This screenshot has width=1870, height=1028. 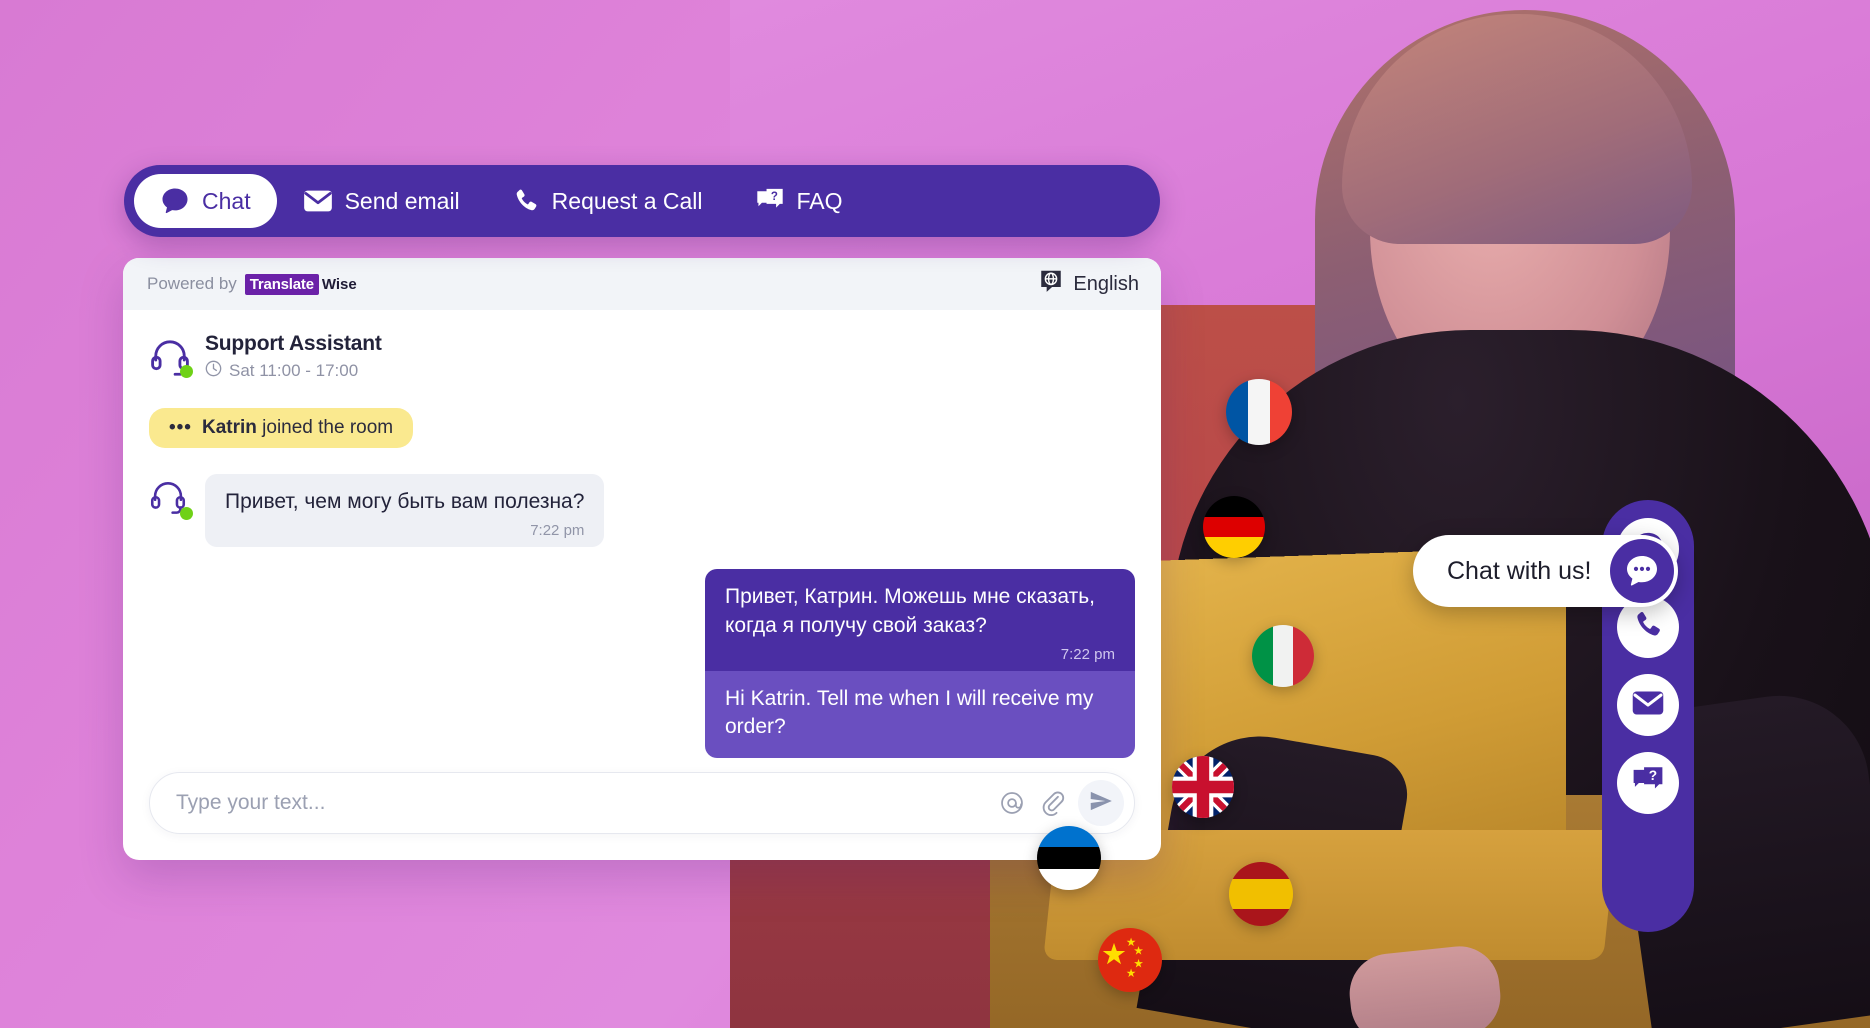 I want to click on tab-send-email-label: Send email, so click(x=402, y=200).